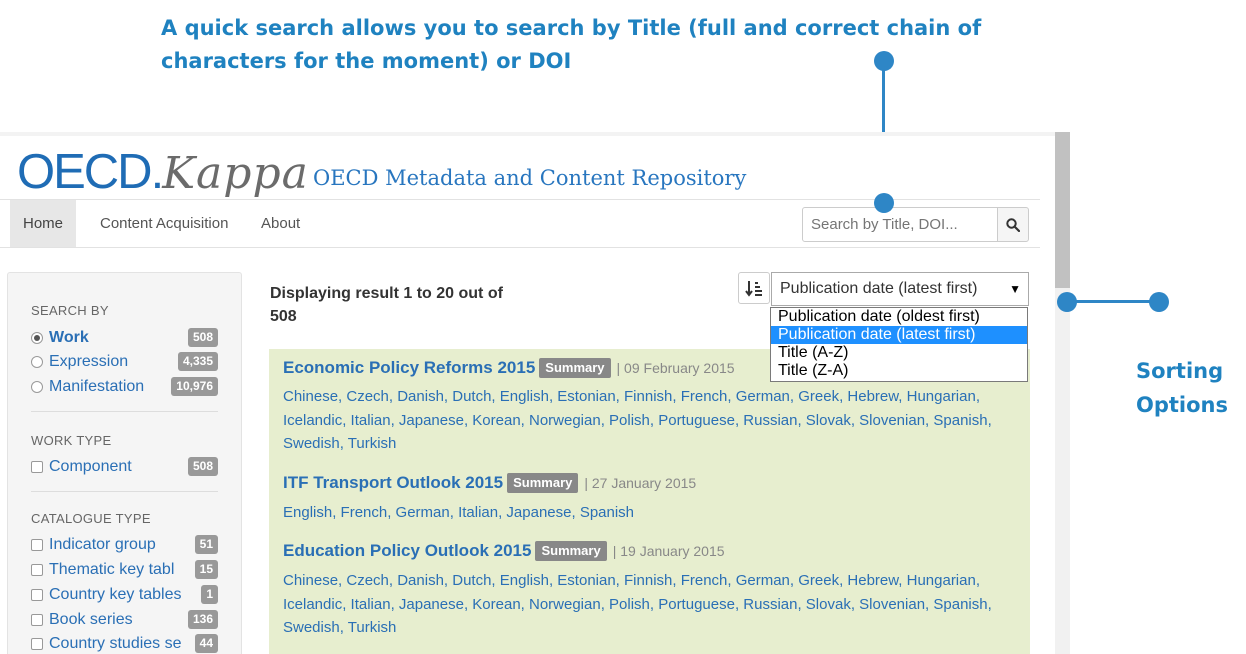 The height and width of the screenshot is (654, 1246). I want to click on search-button, so click(1013, 224).